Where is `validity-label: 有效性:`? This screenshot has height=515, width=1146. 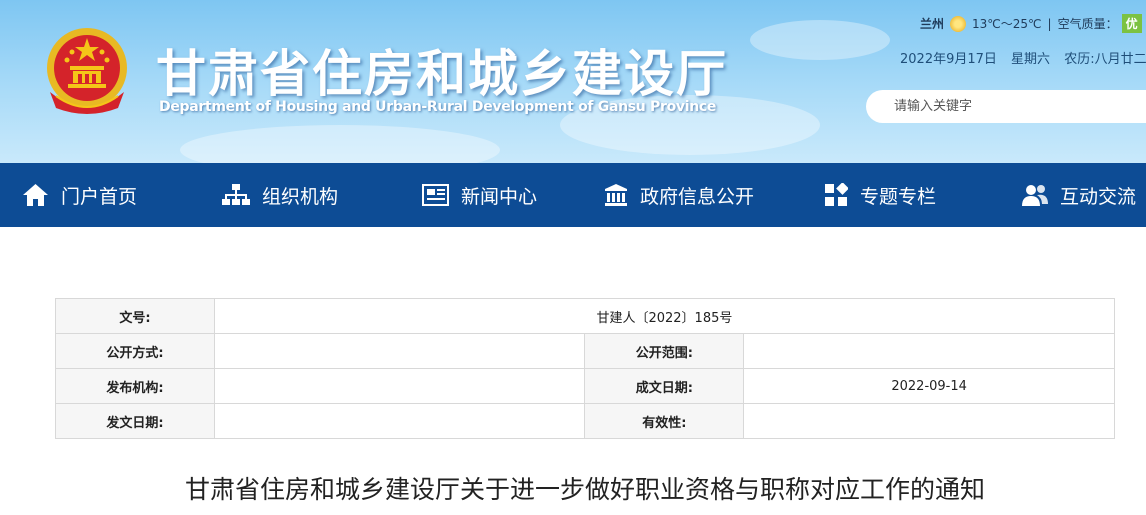
validity-label: 有效性: is located at coordinates (664, 421).